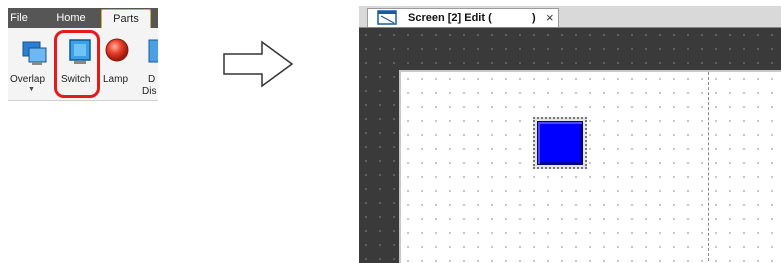  What do you see at coordinates (31, 89) in the screenshot?
I see `chevron-down-icon: ▼` at bounding box center [31, 89].